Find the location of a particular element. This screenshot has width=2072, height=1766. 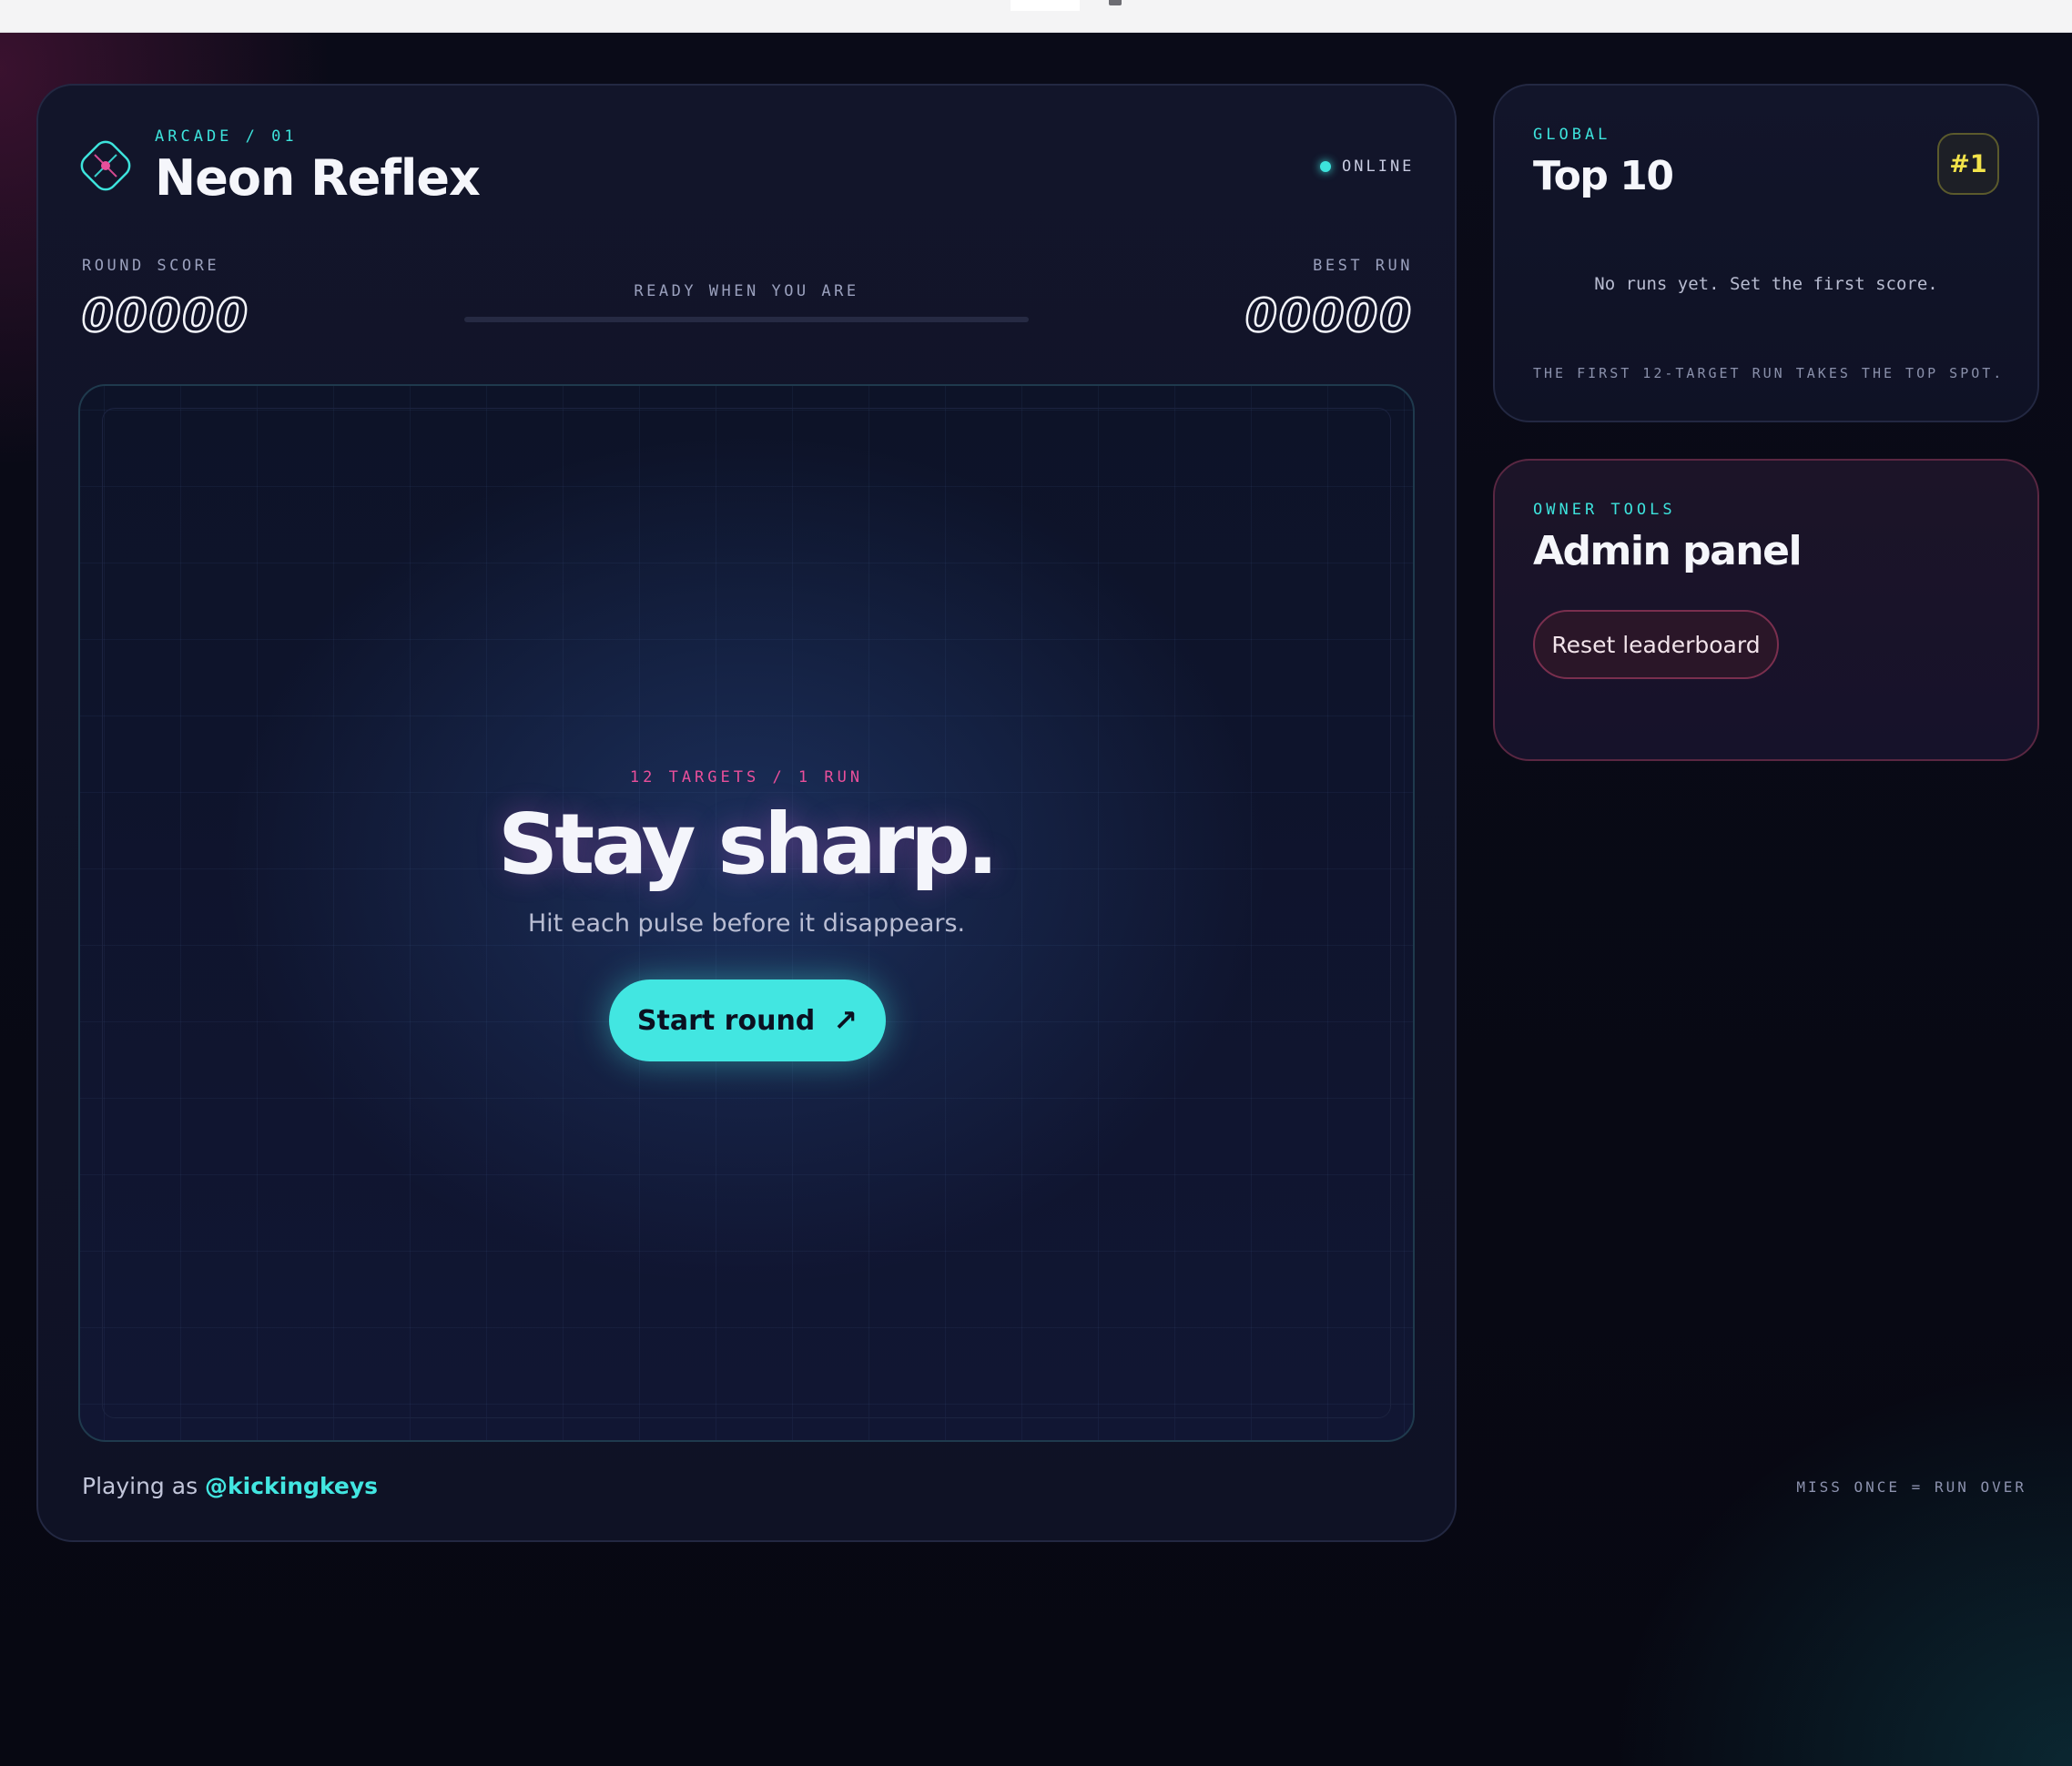

round-status-label: READY WHEN YOU ARE is located at coordinates (746, 291).